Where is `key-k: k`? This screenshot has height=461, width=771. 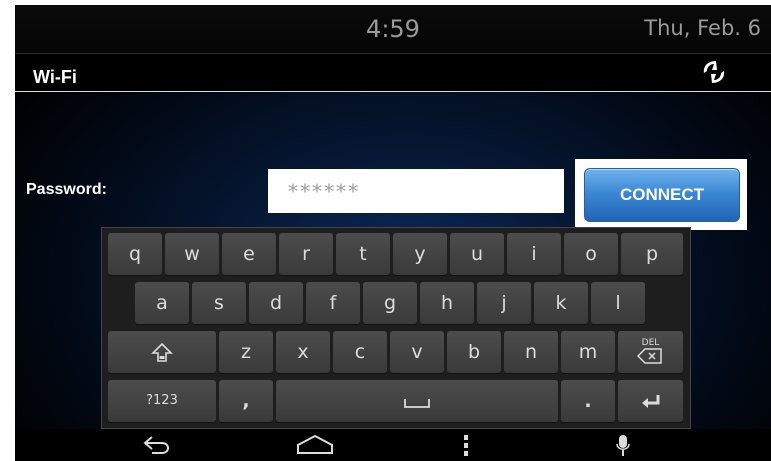
key-k: k is located at coordinates (561, 303).